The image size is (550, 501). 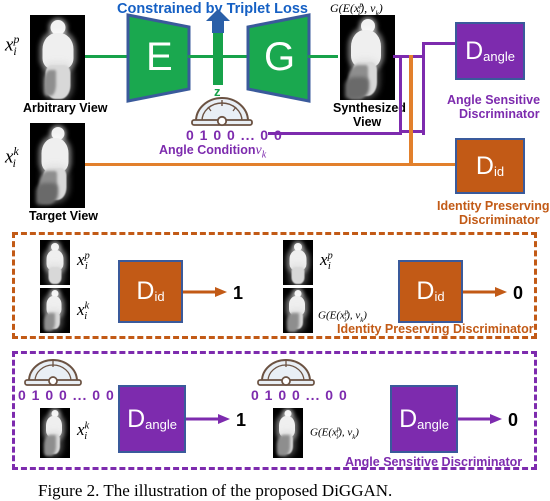 I want to click on panel-id-right-block-label: Did, so click(x=430, y=291).